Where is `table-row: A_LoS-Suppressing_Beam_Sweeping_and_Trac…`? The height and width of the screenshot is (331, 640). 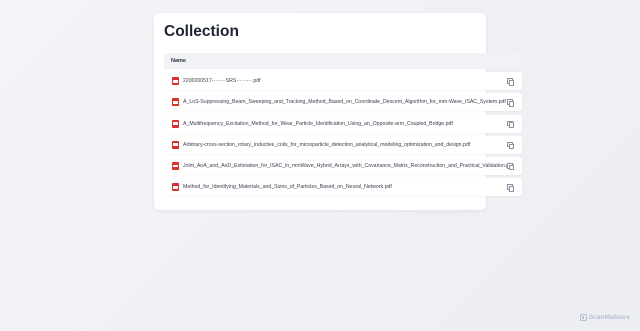
table-row: A_LoS-Suppressing_Beam_Sweeping_and_Trac… is located at coordinates (343, 102).